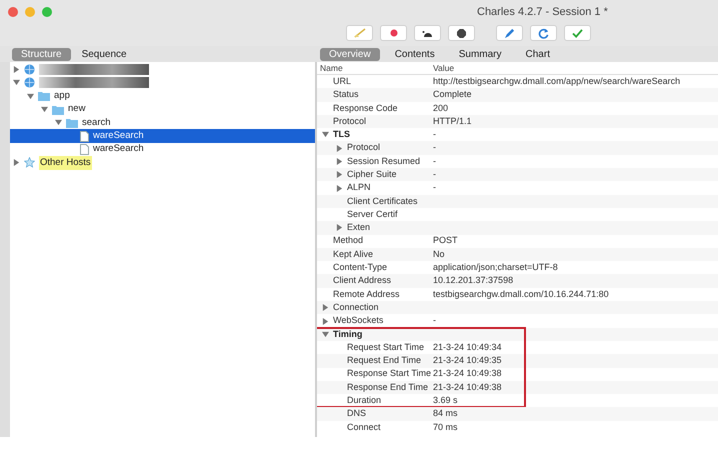  I want to click on property-name: Kept Alive, so click(353, 254).